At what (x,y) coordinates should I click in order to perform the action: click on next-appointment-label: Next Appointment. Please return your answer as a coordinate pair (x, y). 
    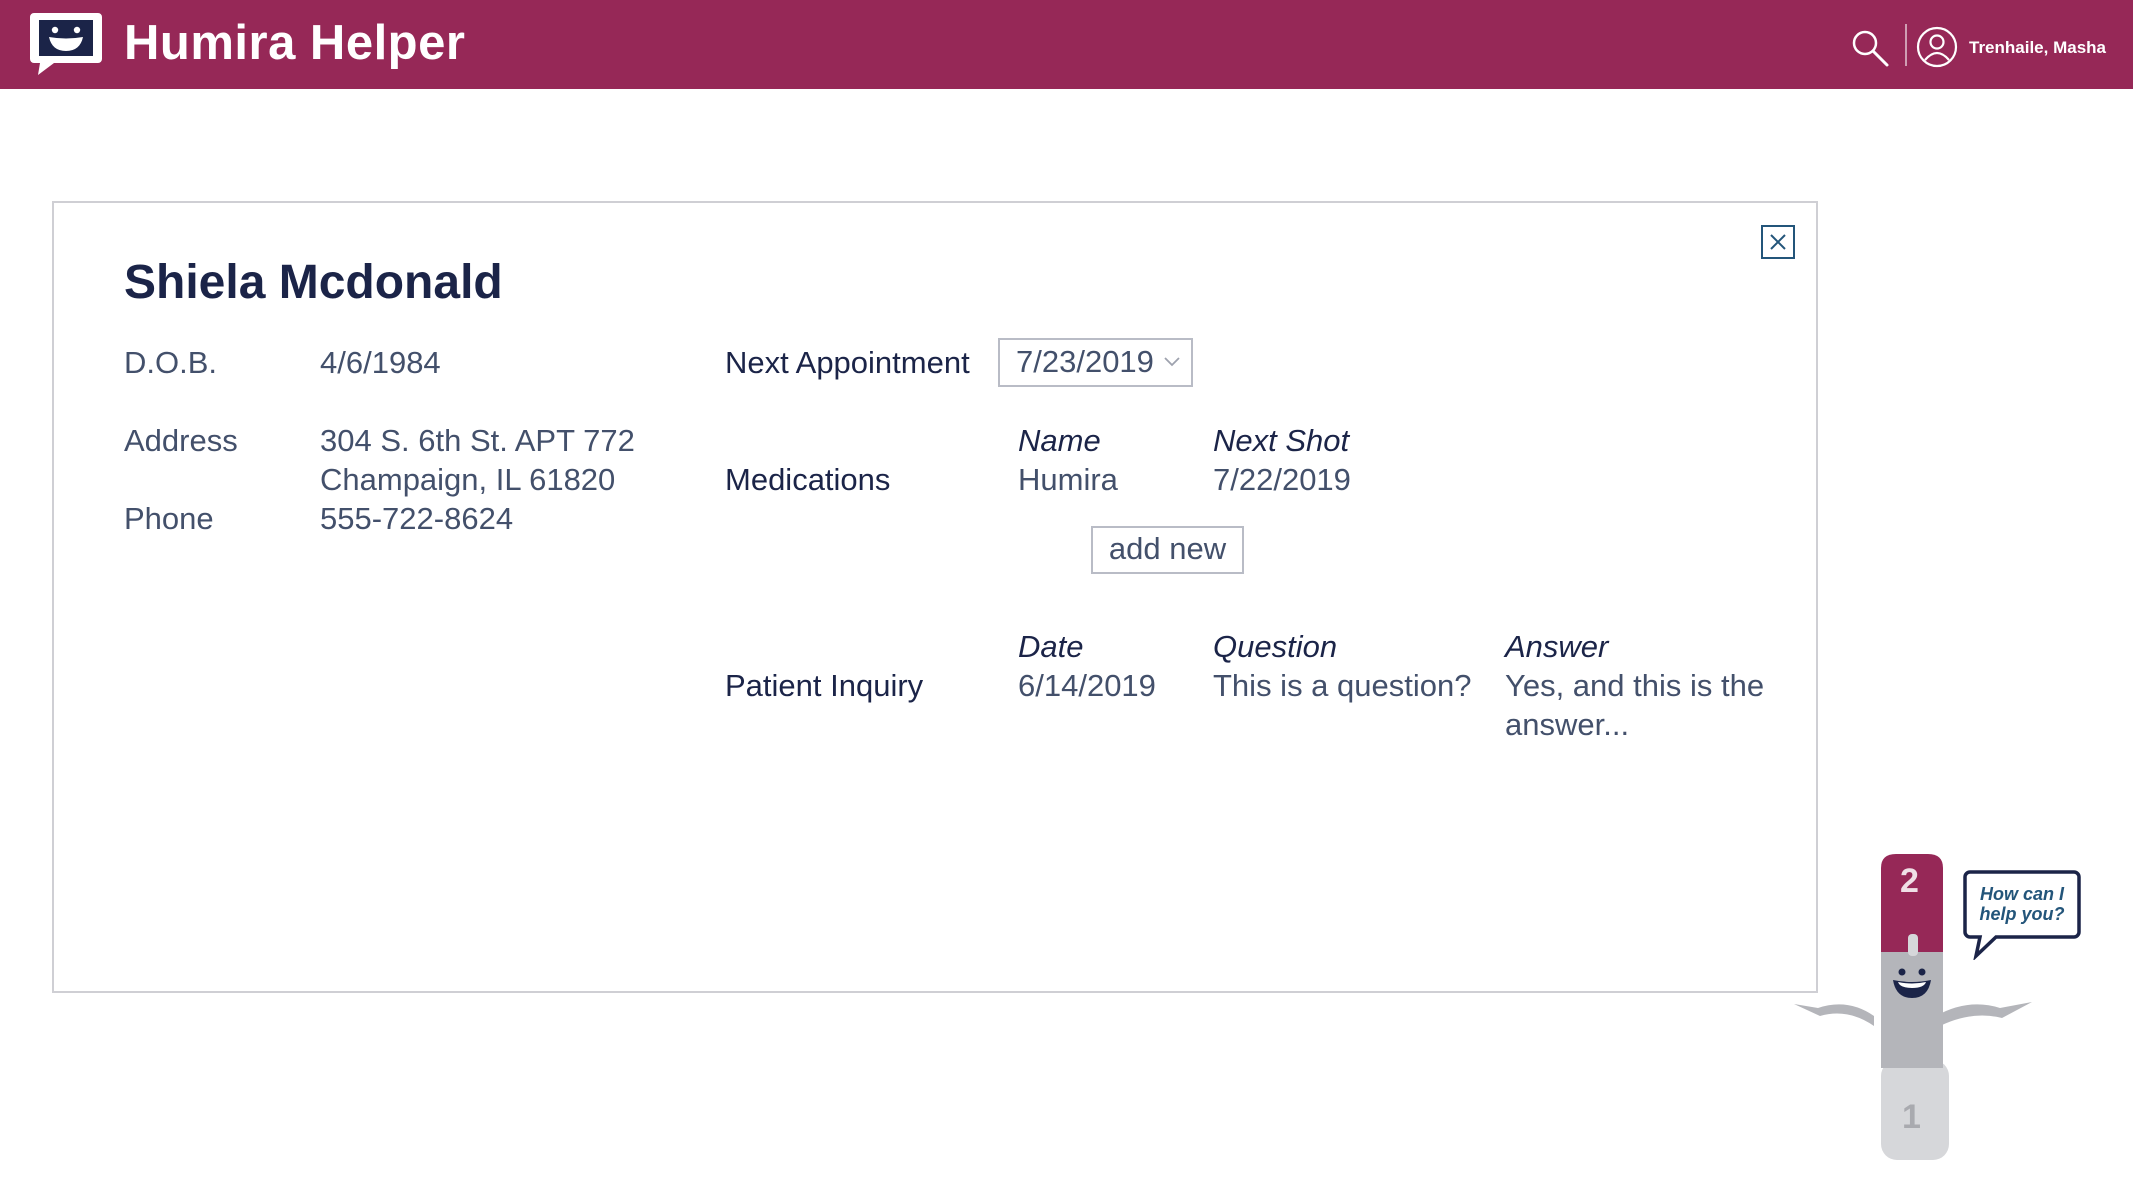
    Looking at the image, I should click on (847, 362).